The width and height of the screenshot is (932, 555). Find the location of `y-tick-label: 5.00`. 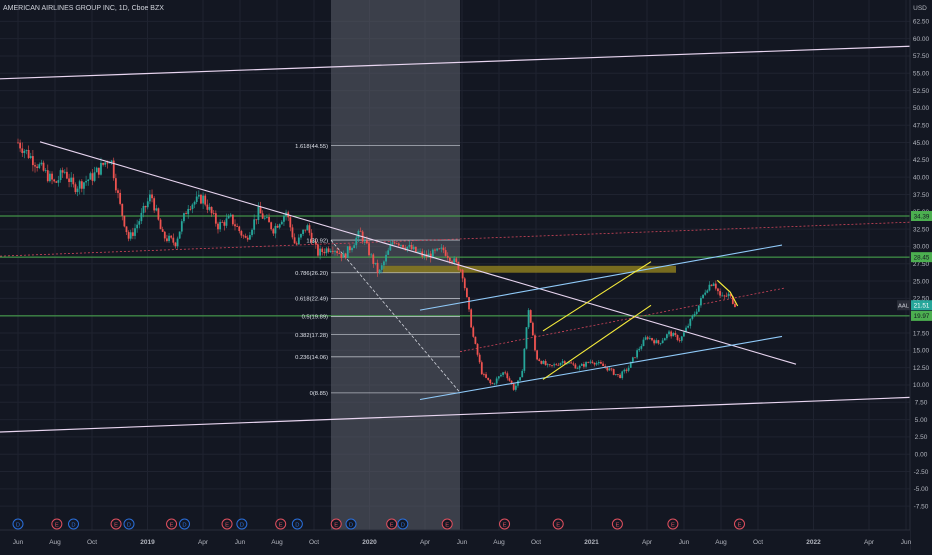

y-tick-label: 5.00 is located at coordinates (921, 420).